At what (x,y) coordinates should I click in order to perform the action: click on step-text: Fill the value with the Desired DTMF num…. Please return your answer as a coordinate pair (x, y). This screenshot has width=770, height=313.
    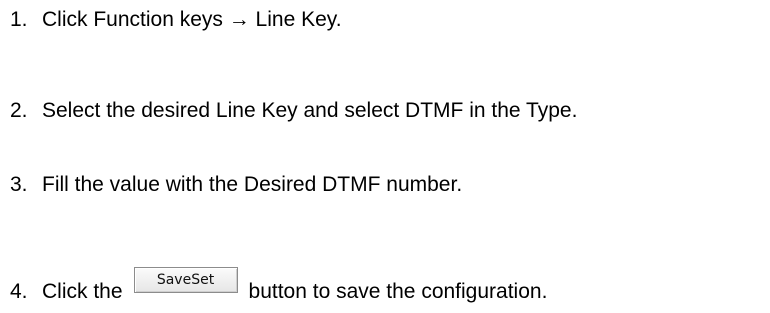
    Looking at the image, I should click on (252, 184).